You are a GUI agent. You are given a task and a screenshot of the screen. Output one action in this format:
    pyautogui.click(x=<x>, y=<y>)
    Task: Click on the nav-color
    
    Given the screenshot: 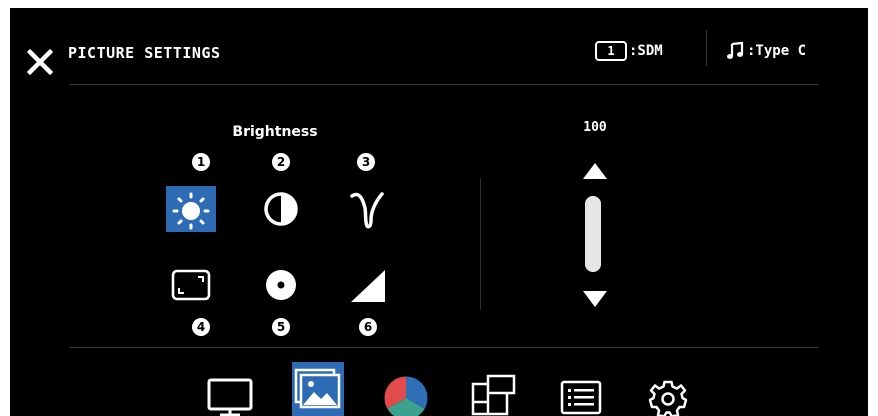 What is the action you would take?
    pyautogui.click(x=406, y=389)
    